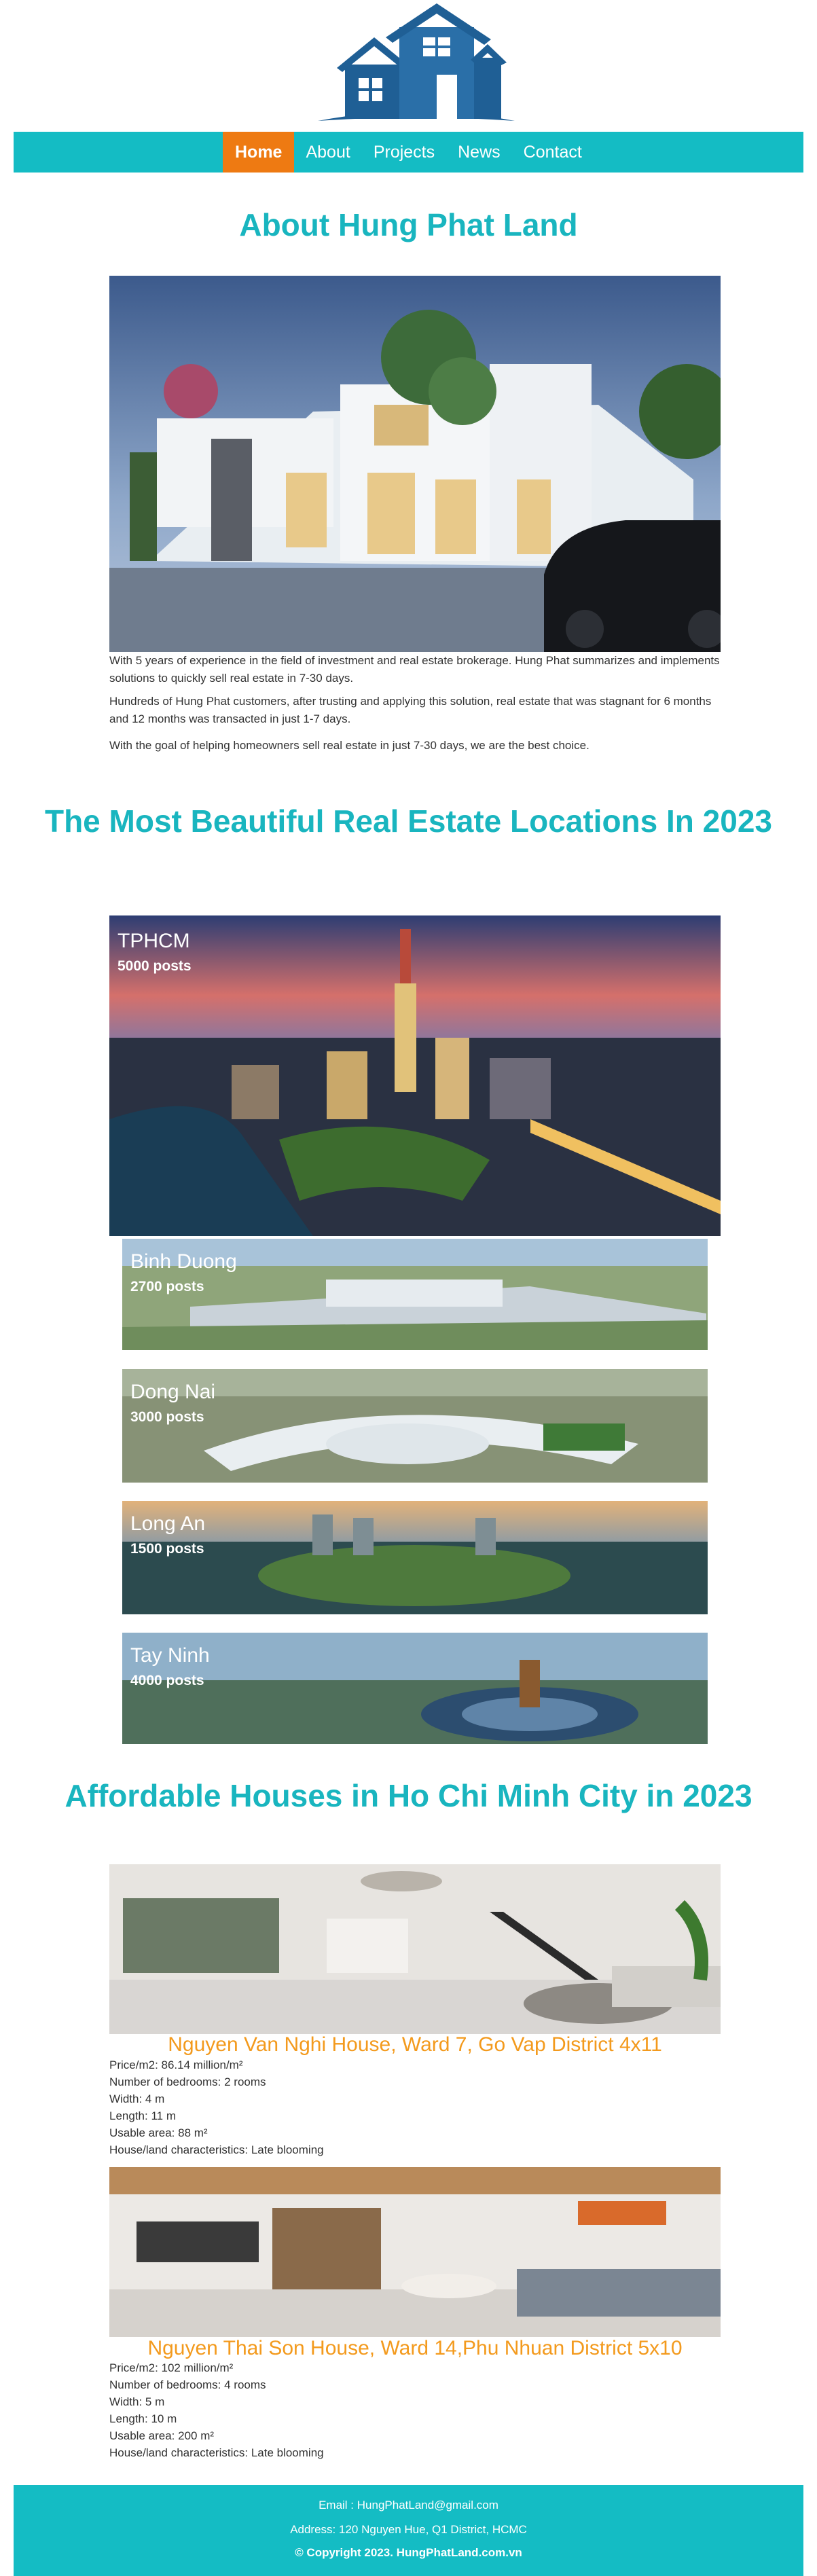 The width and height of the screenshot is (817, 2576). What do you see at coordinates (167, 1417) in the screenshot?
I see `location-posts: 3000 posts` at bounding box center [167, 1417].